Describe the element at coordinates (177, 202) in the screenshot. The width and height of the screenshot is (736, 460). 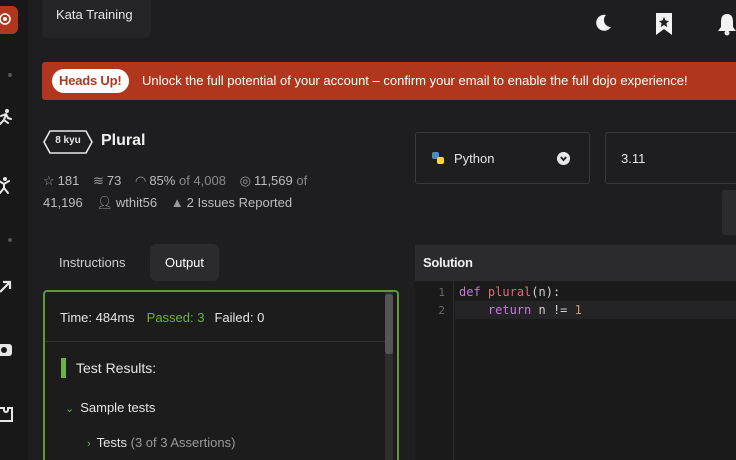
I see `warning-icon: ▲` at that location.